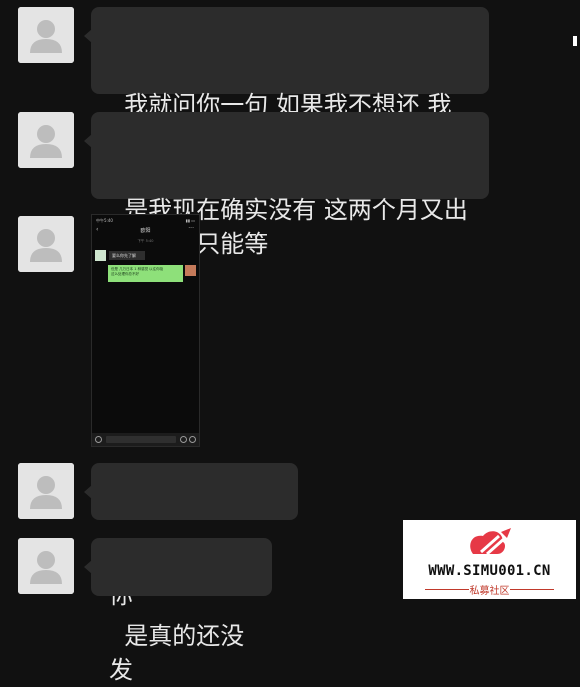 Image resolution: width=580 pixels, height=687 pixels. What do you see at coordinates (98, 439) in the screenshot?
I see `voice-icon` at bounding box center [98, 439].